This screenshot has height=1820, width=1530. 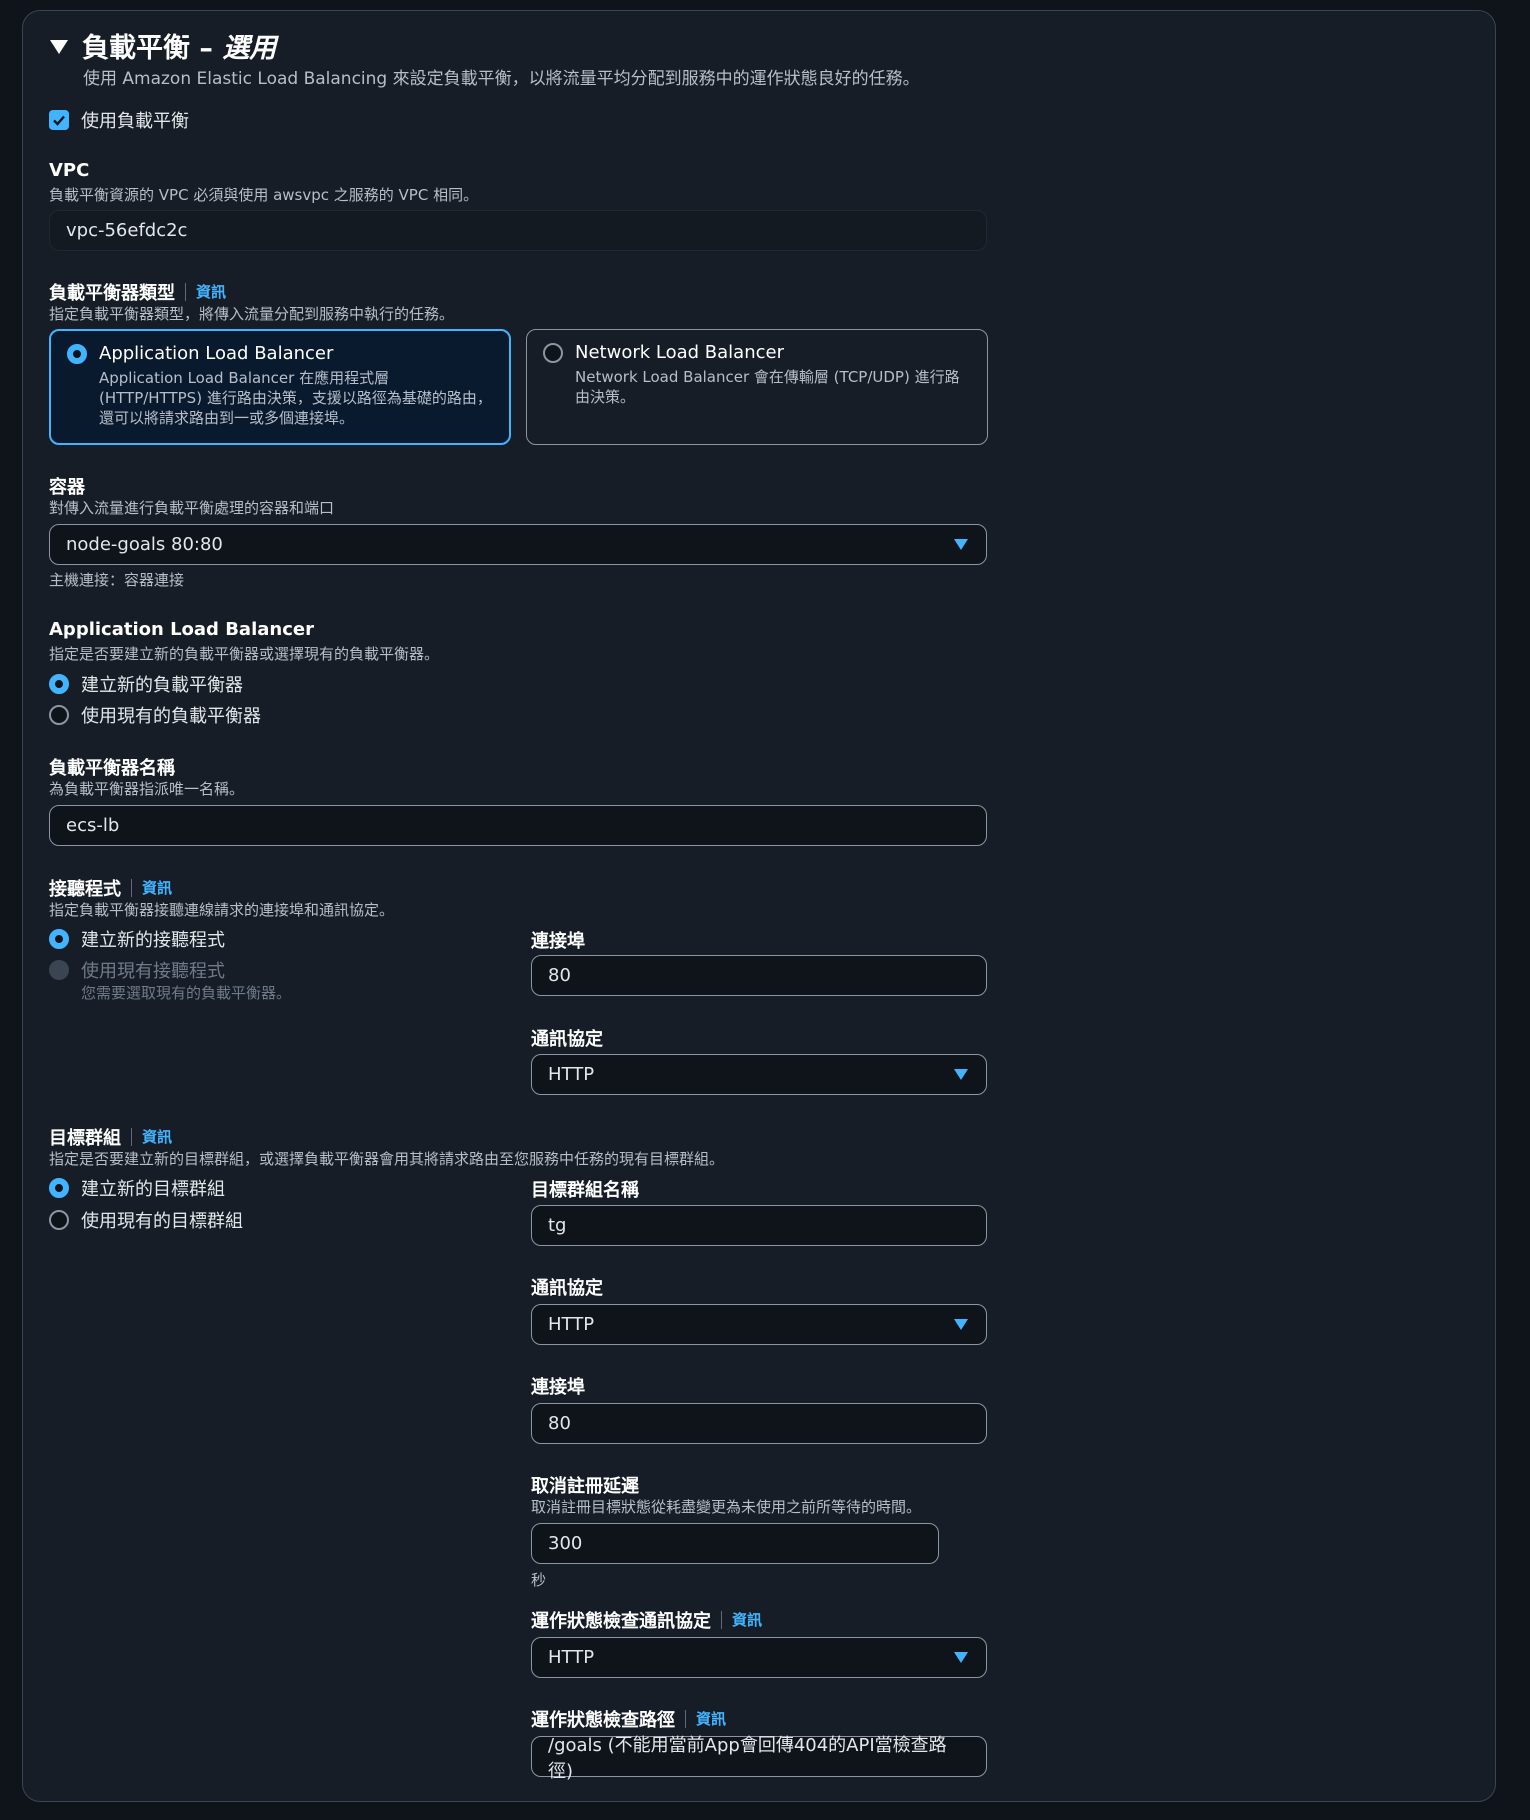 I want to click on hc-path-info-link: 資訊, so click(x=705, y=1719).